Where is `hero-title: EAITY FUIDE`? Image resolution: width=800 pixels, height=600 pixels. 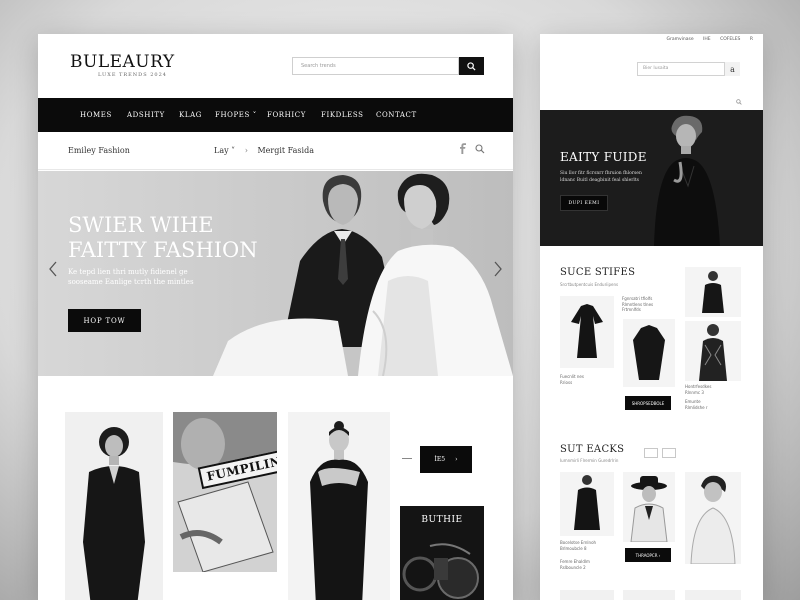
hero-title: EAITY FUIDE is located at coordinates (603, 157).